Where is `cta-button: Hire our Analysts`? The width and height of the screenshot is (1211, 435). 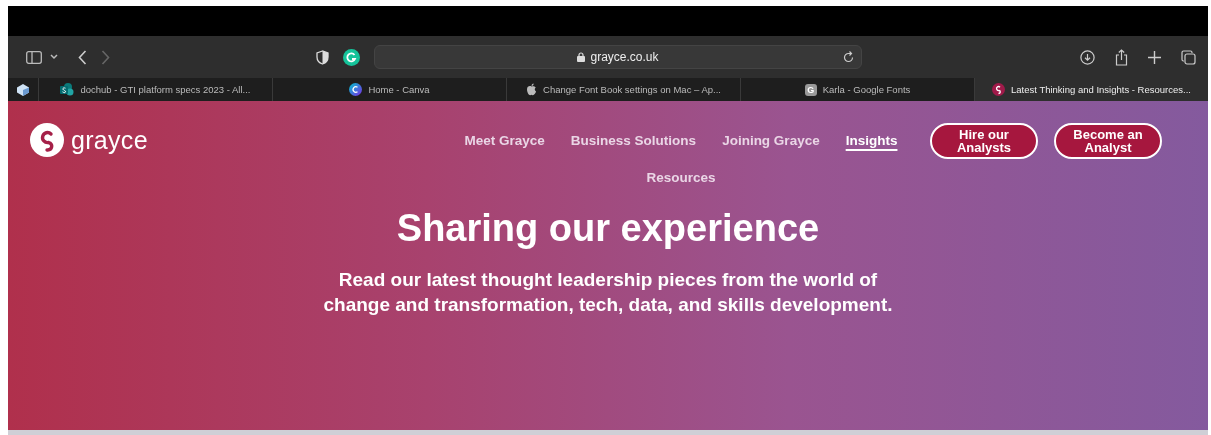
cta-button: Hire our Analysts is located at coordinates (984, 141).